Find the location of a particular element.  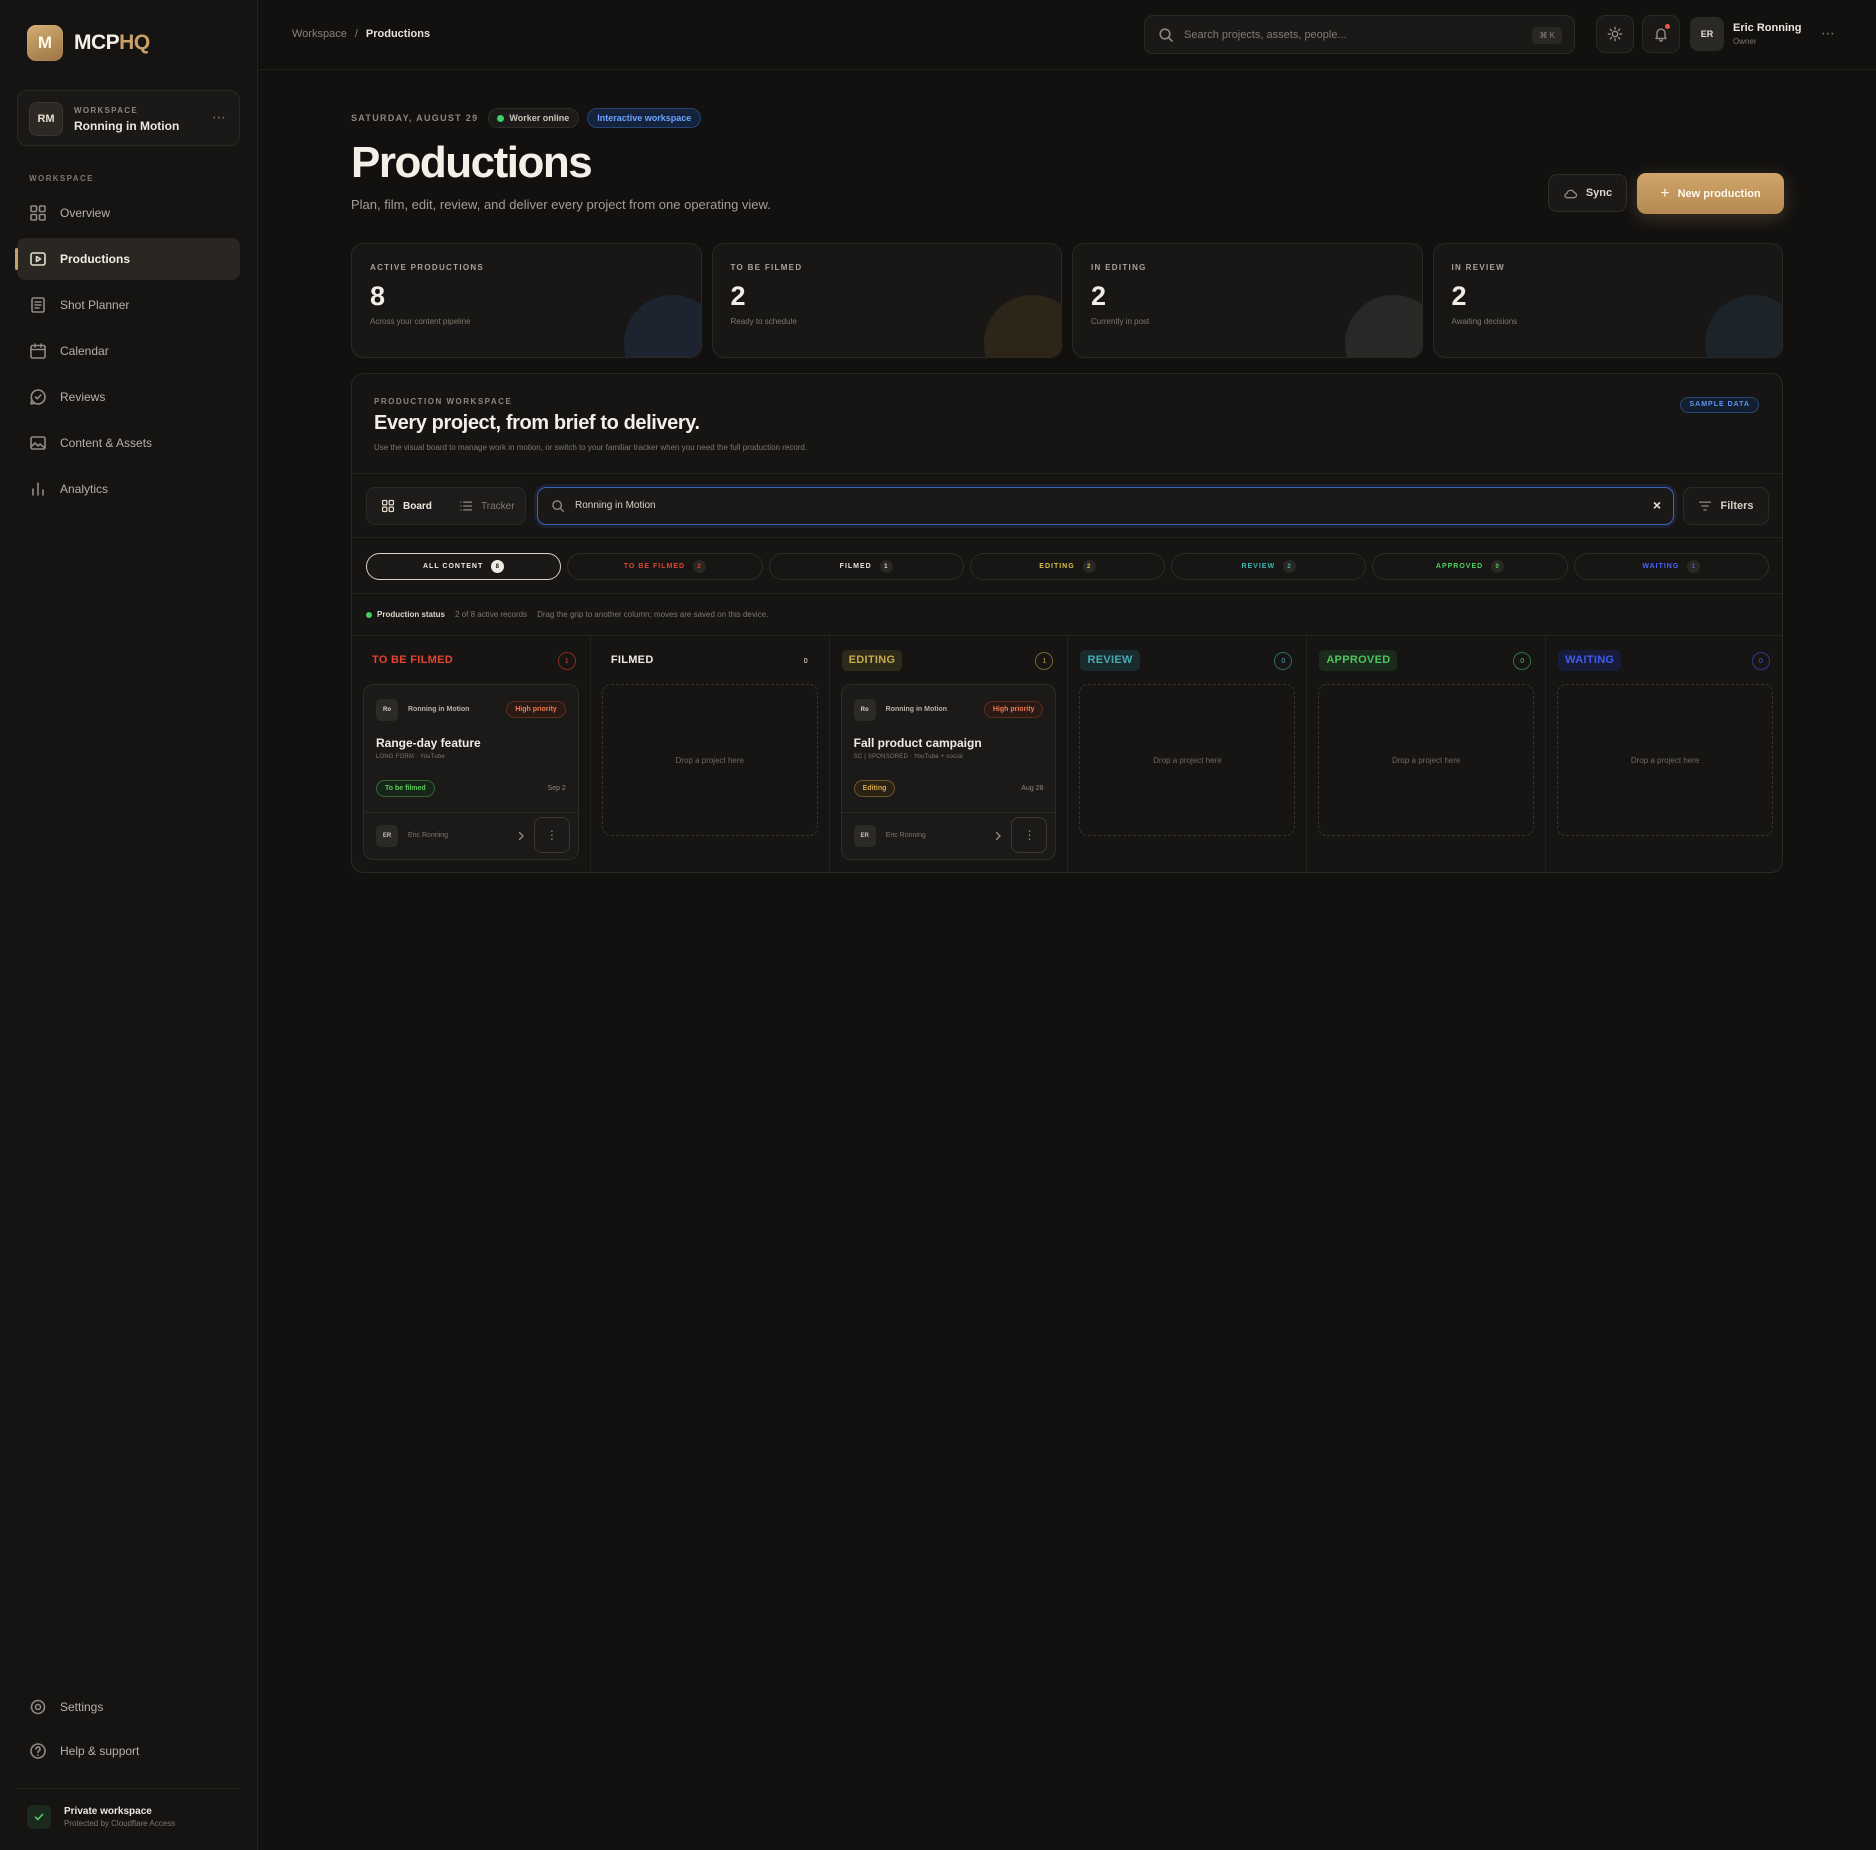

sidebar-item-help: Help & support is located at coordinates (128, 1751).